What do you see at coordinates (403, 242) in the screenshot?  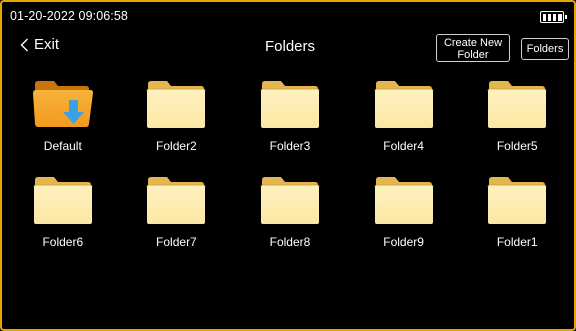 I see `folder-label: Folder9` at bounding box center [403, 242].